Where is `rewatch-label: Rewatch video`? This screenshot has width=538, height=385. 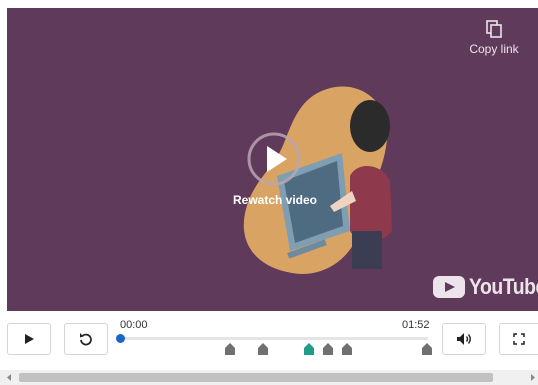
rewatch-label: Rewatch video is located at coordinates (275, 200).